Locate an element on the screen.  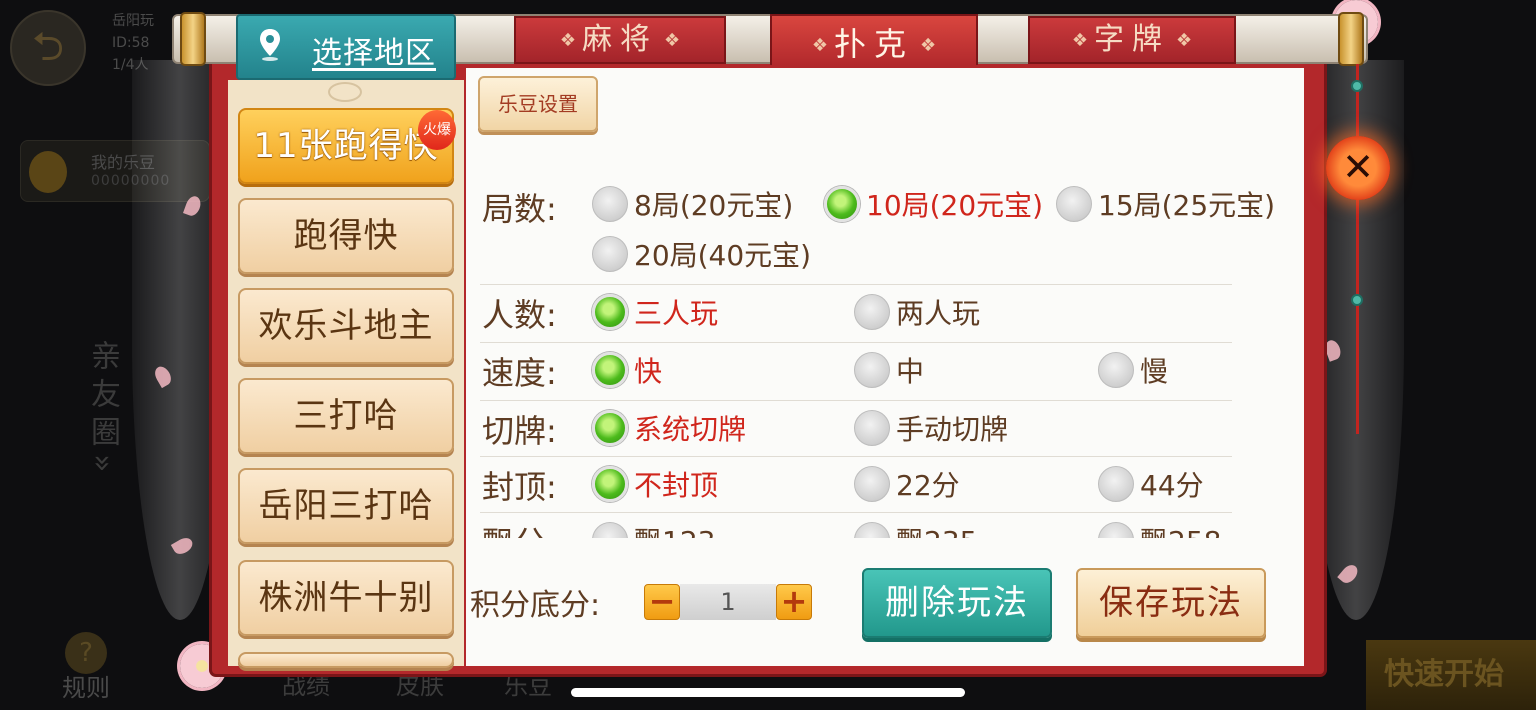
float-option-235: 飘235 is located at coordinates (915, 529).